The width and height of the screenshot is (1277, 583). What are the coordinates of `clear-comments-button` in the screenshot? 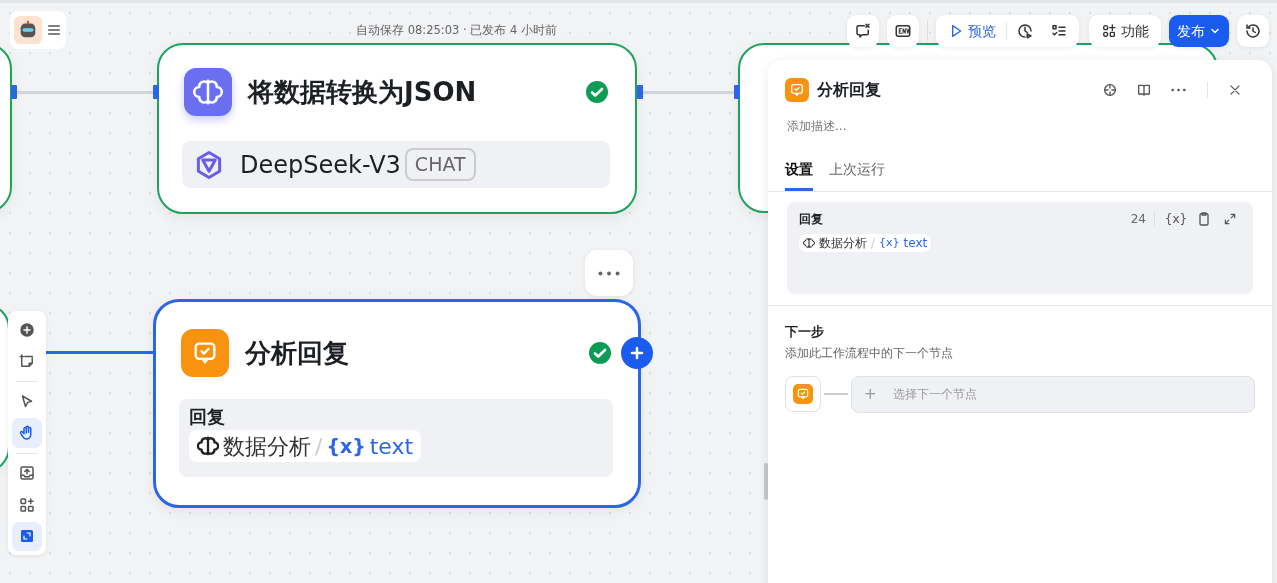 It's located at (863, 31).